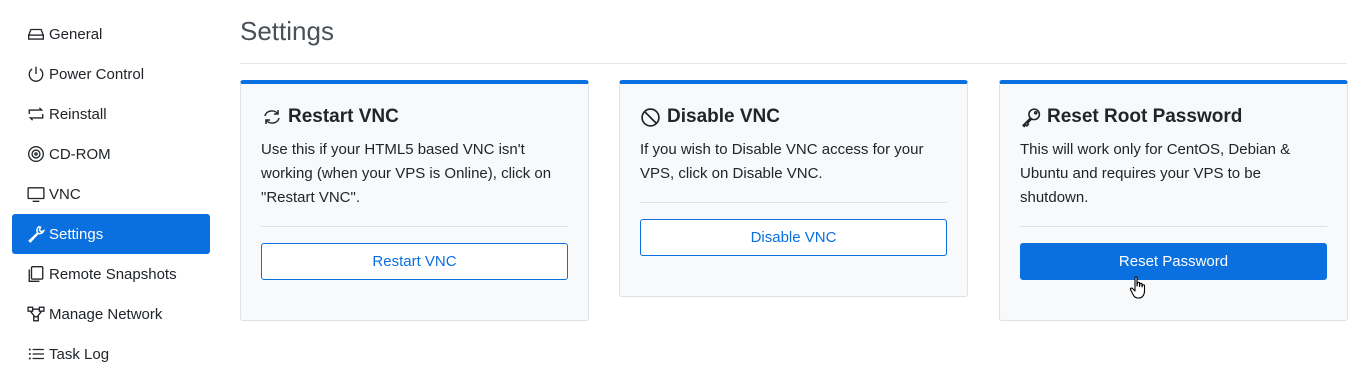 The image size is (1363, 389). Describe the element at coordinates (79, 354) in the screenshot. I see `sidebar-item-label: Task Log` at that location.